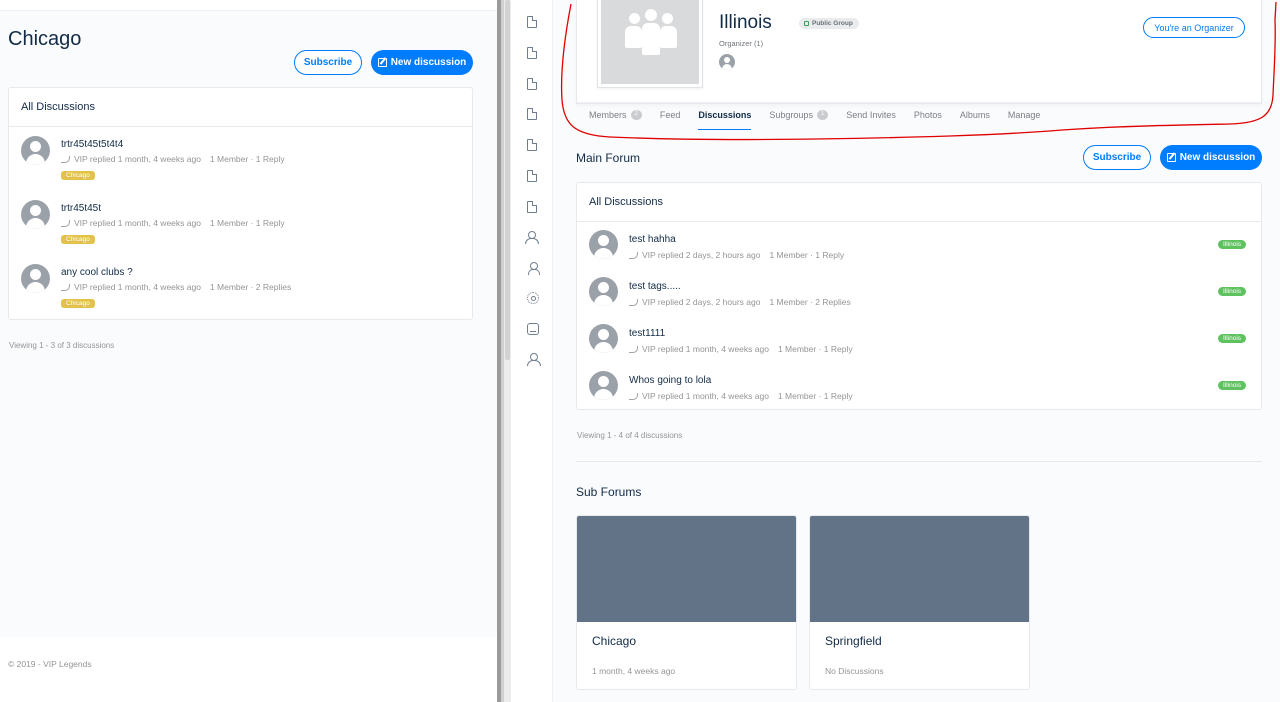  Describe the element at coordinates (534, 359) in the screenshot. I see `members-icon` at that location.